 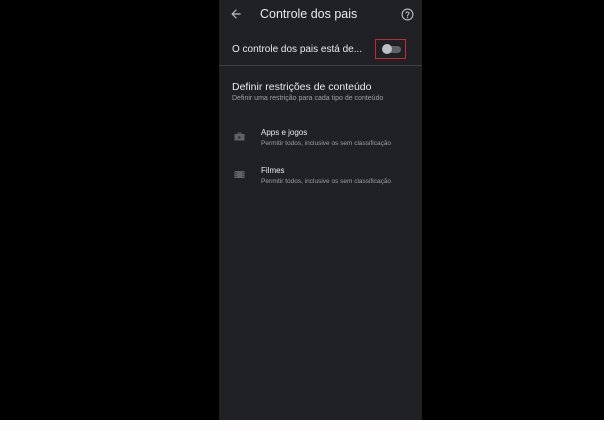 What do you see at coordinates (273, 170) in the screenshot?
I see `item-title: Filmes` at bounding box center [273, 170].